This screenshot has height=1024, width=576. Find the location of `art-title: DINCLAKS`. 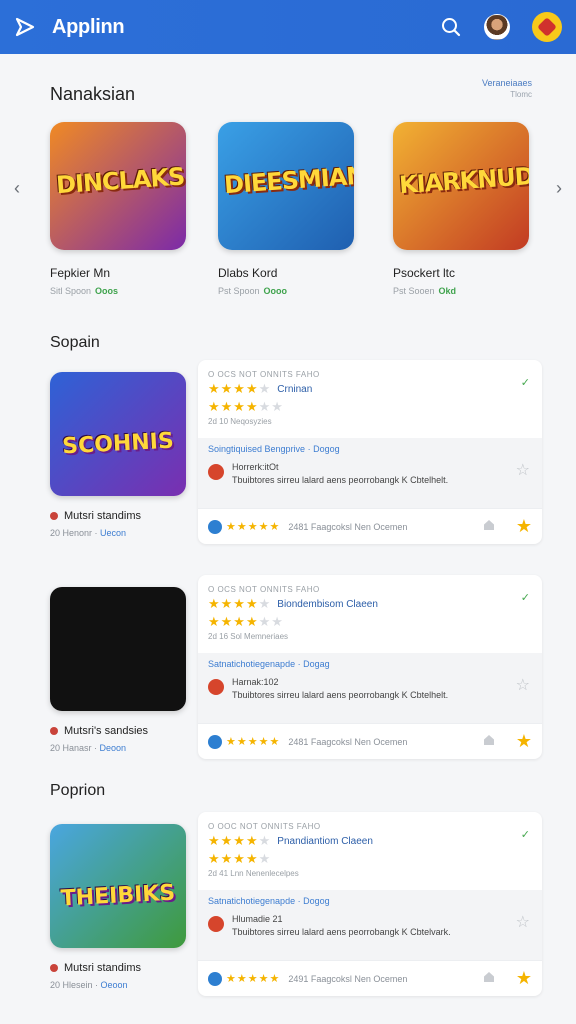

art-title: DINCLAKS is located at coordinates (120, 181).